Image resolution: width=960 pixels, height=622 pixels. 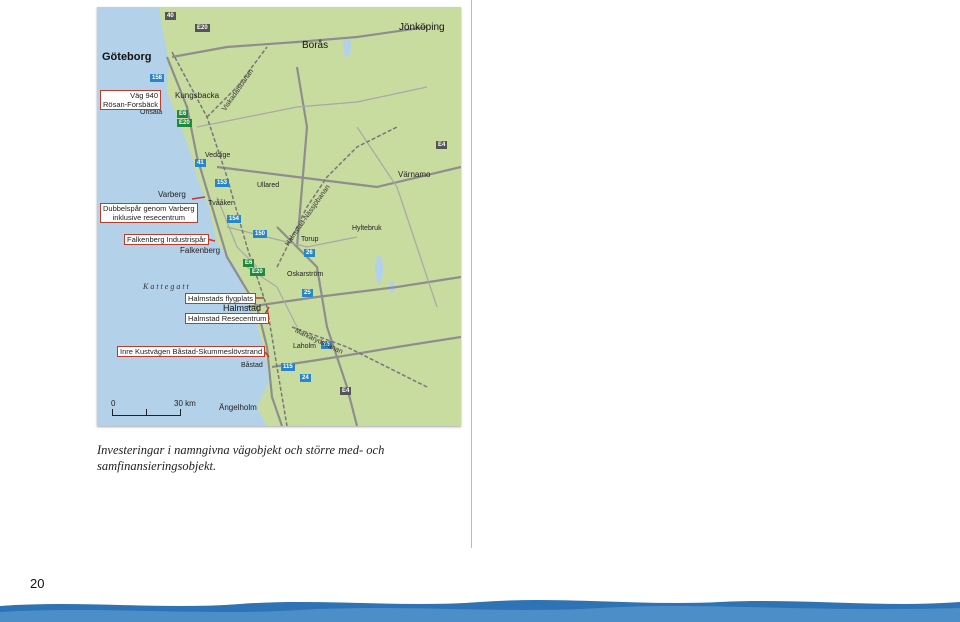 What do you see at coordinates (260, 234) in the screenshot?
I see `road-shield-150: 150` at bounding box center [260, 234].